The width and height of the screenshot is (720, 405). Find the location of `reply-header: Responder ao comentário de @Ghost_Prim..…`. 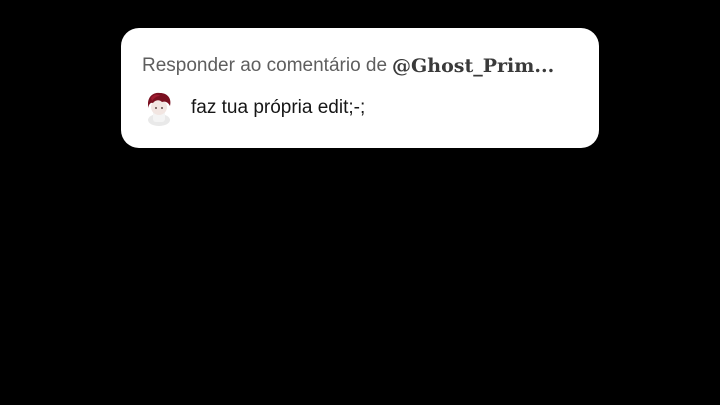

reply-header: Responder ao comentário de @Ghost_Prim..… is located at coordinates (361, 66).